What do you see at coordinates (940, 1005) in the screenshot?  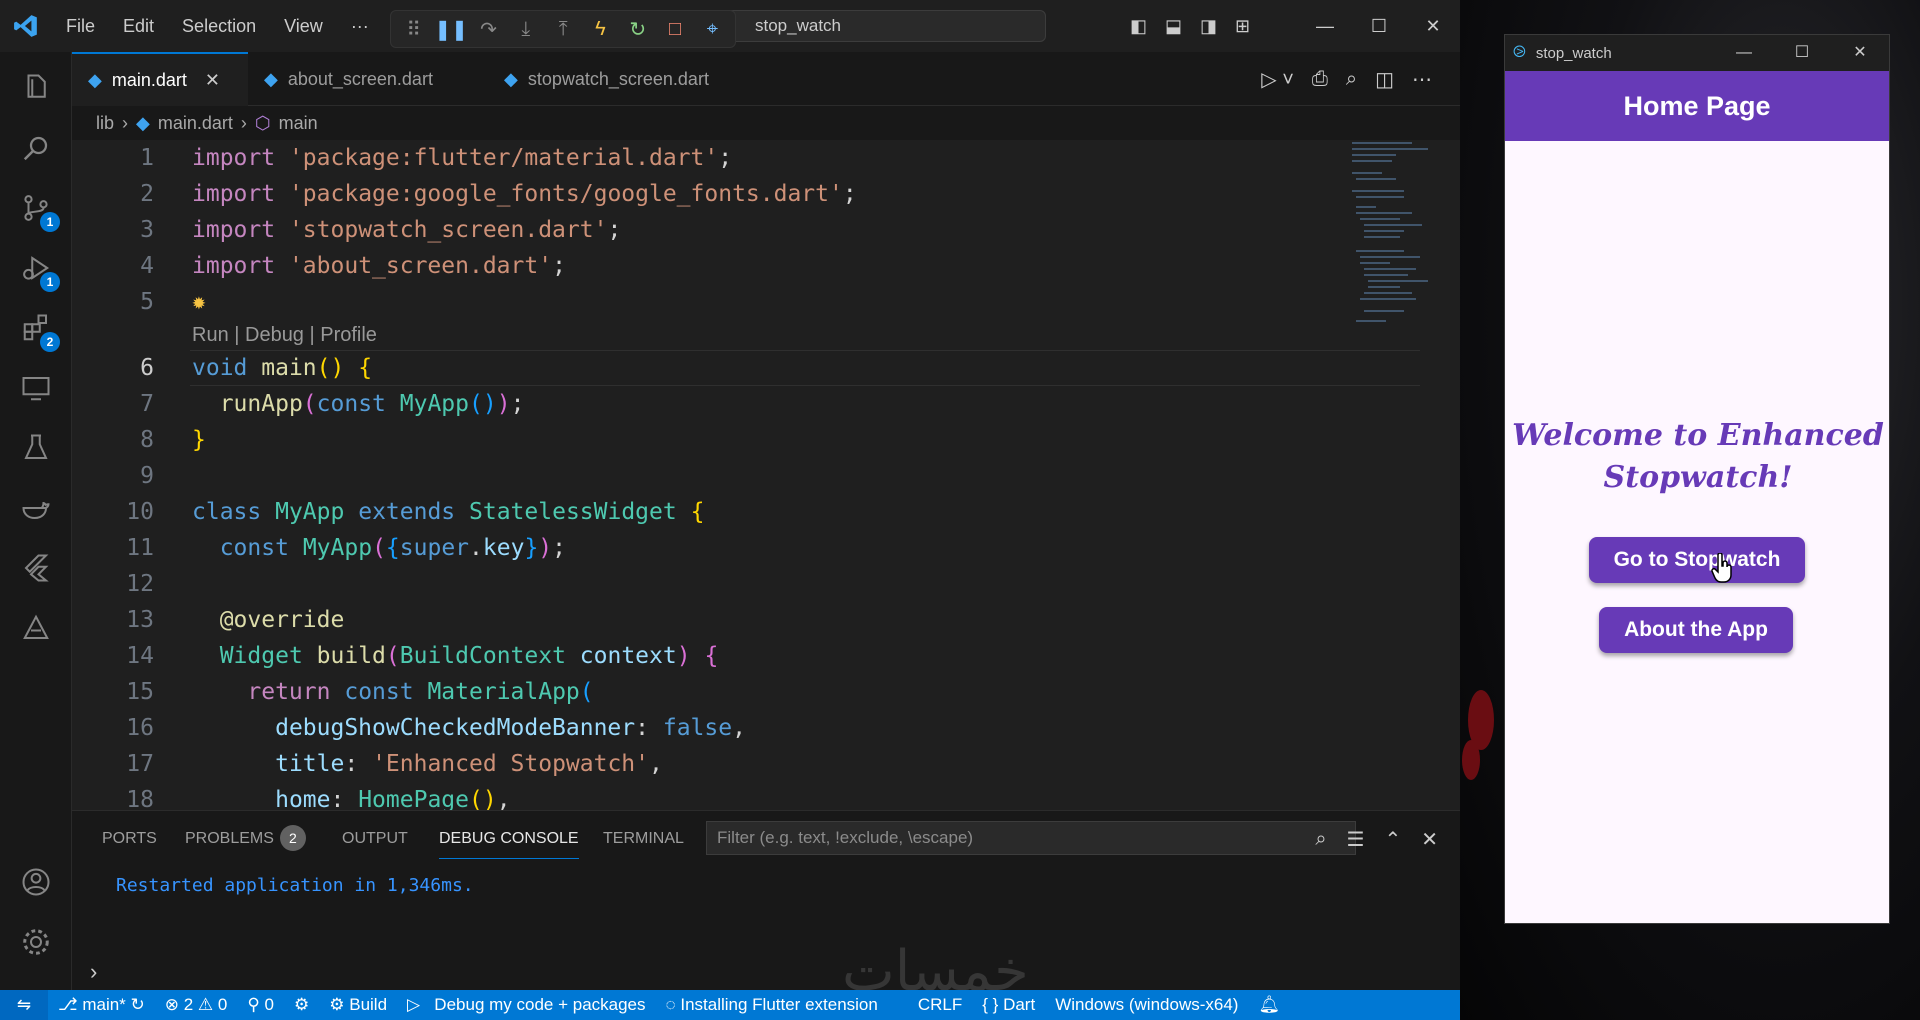 I see `status-eol: CRLF` at bounding box center [940, 1005].